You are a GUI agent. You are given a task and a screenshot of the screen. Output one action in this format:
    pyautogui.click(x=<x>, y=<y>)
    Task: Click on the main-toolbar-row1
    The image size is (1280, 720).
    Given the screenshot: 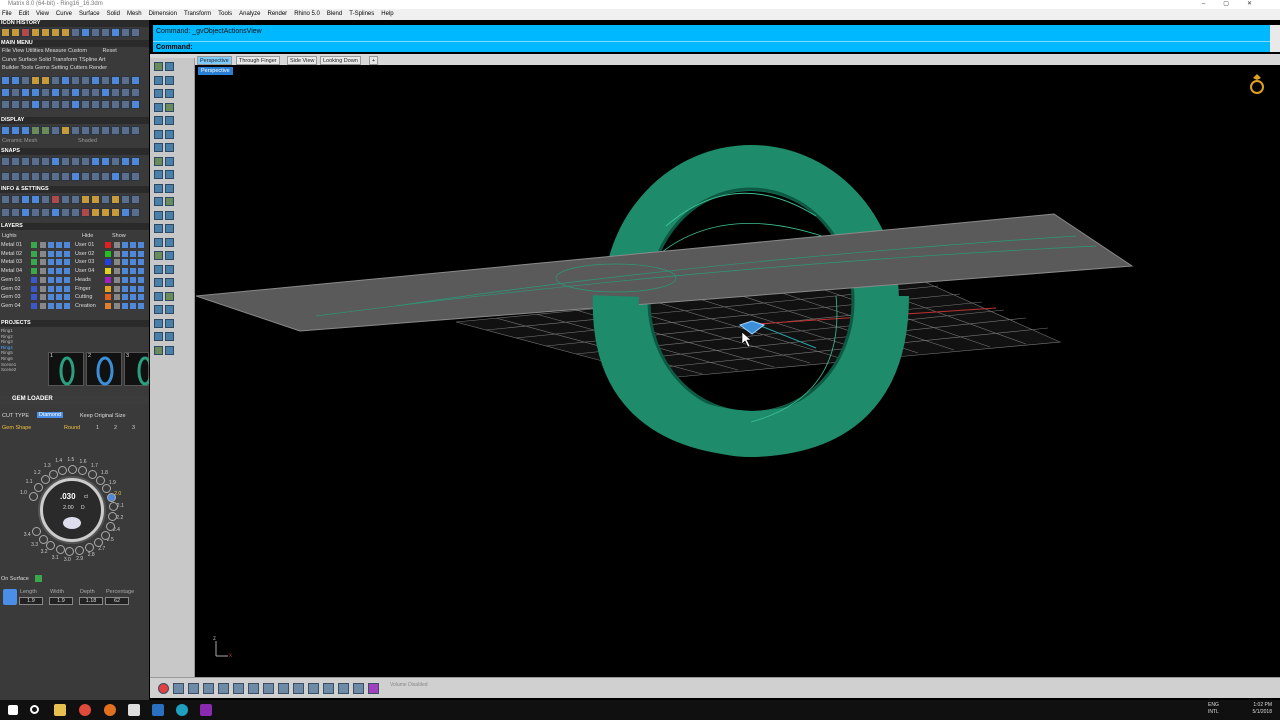 What is the action you would take?
    pyautogui.click(x=74, y=81)
    